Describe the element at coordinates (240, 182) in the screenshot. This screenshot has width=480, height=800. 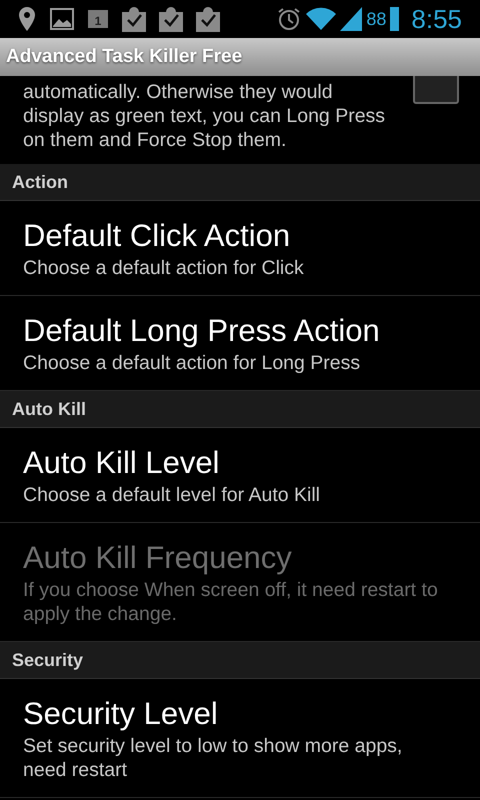
I see `section-header: Action` at that location.